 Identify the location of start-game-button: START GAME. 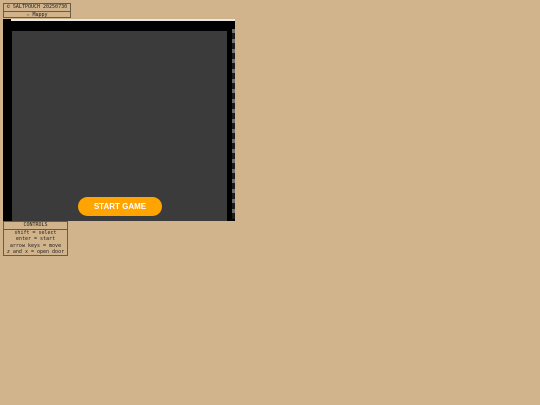
(120, 206).